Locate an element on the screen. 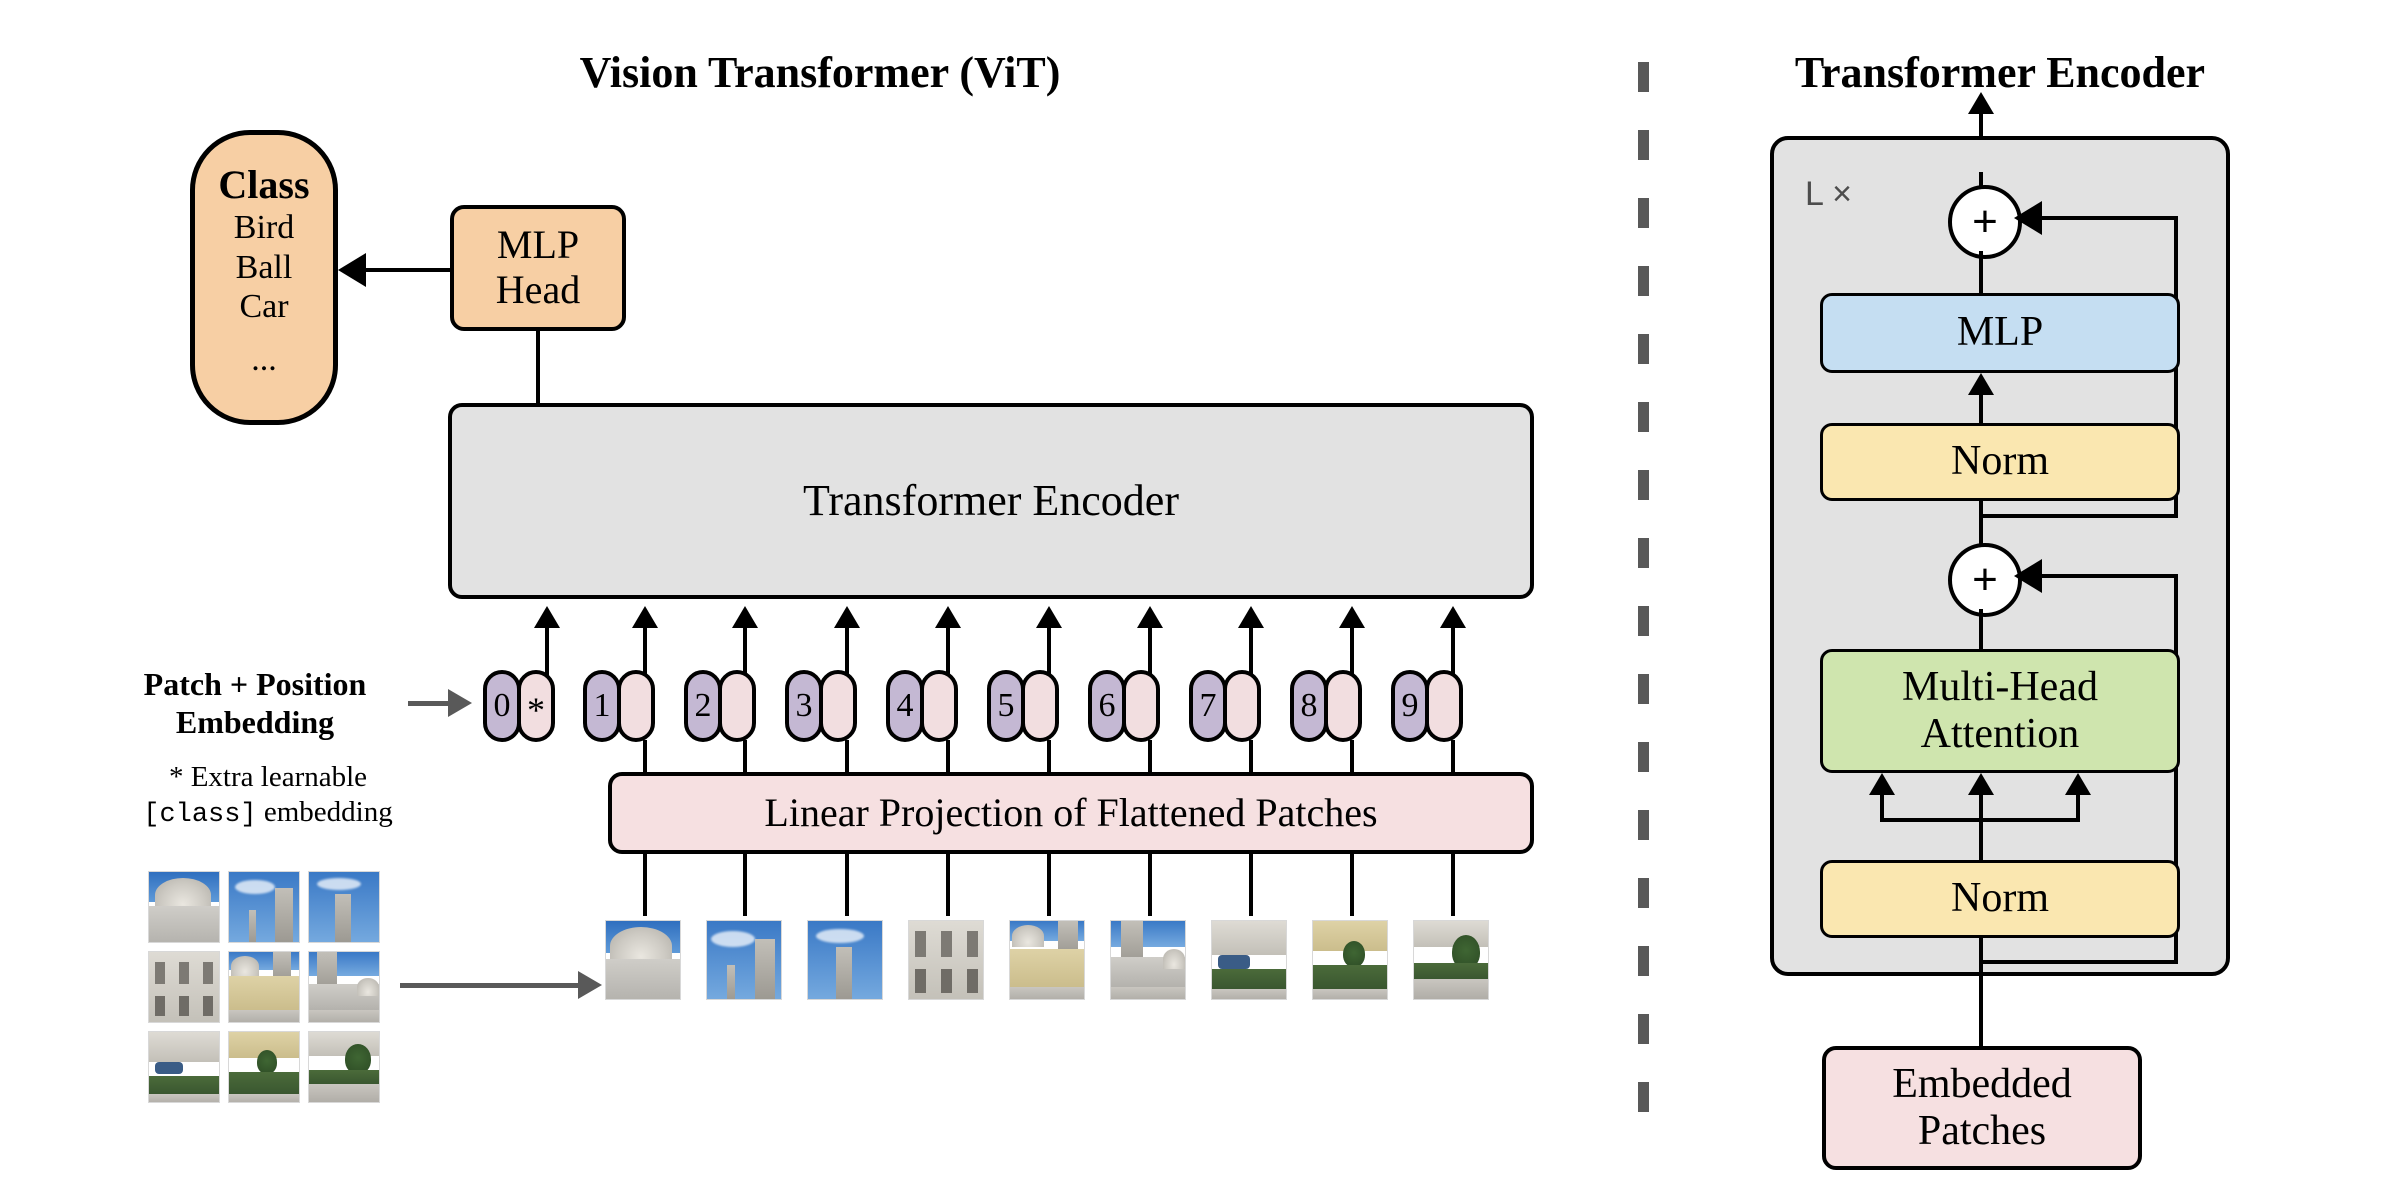 The width and height of the screenshot is (2390, 1202). left-panel-title: Vision Transformer (ViT) is located at coordinates (820, 72).